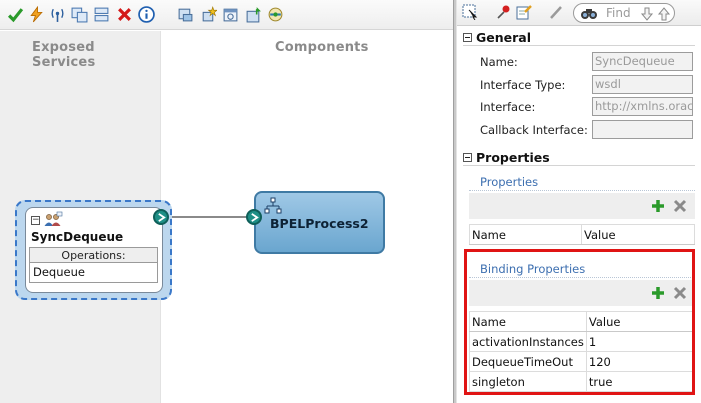 The height and width of the screenshot is (403, 701). I want to click on lightning-icon, so click(36, 14).